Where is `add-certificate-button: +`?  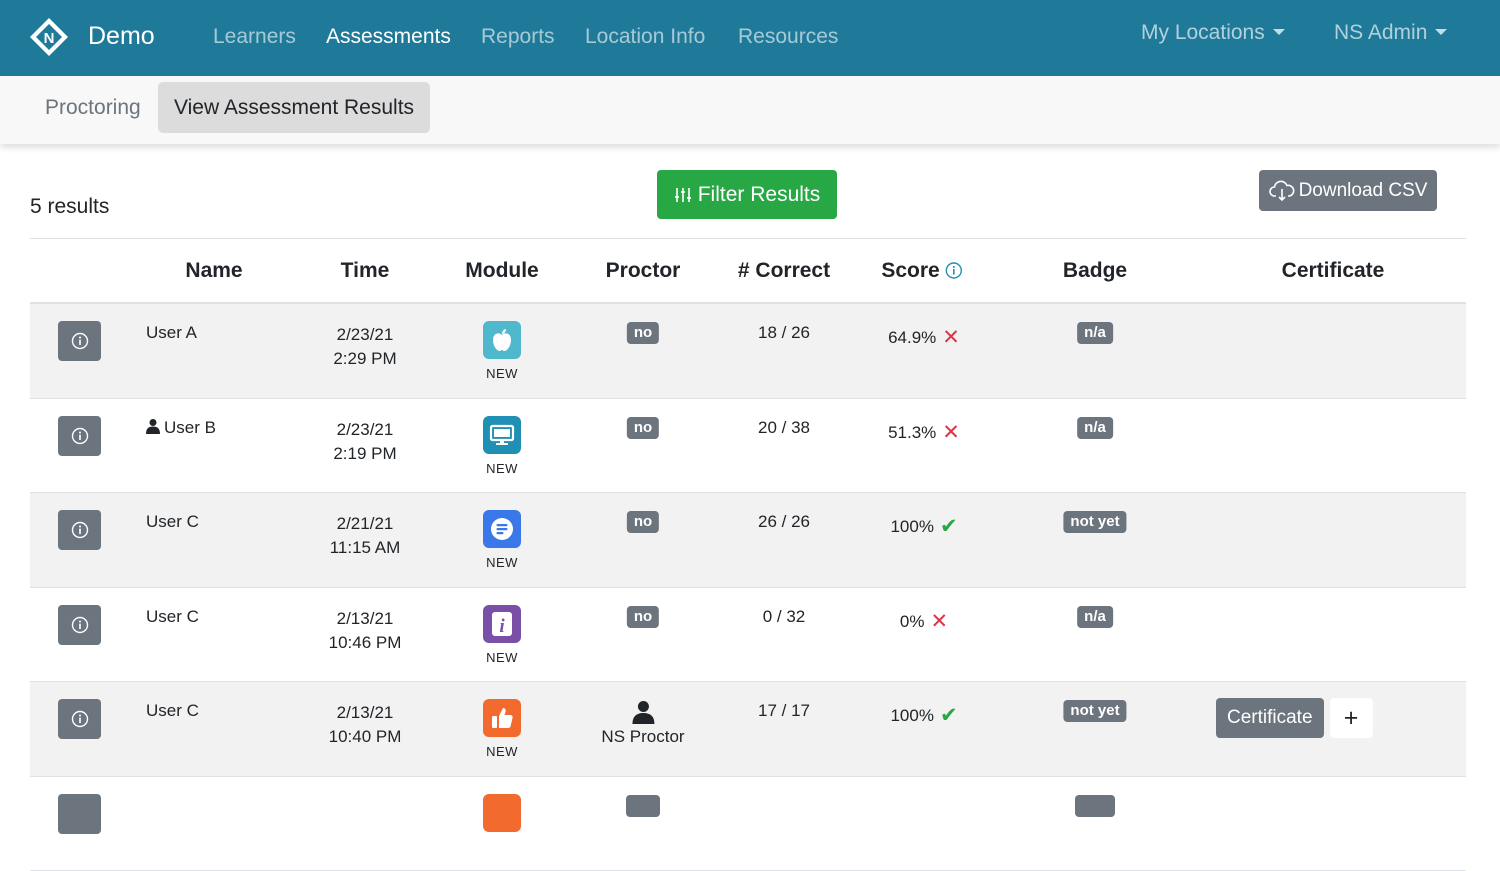
add-certificate-button: + is located at coordinates (1351, 718).